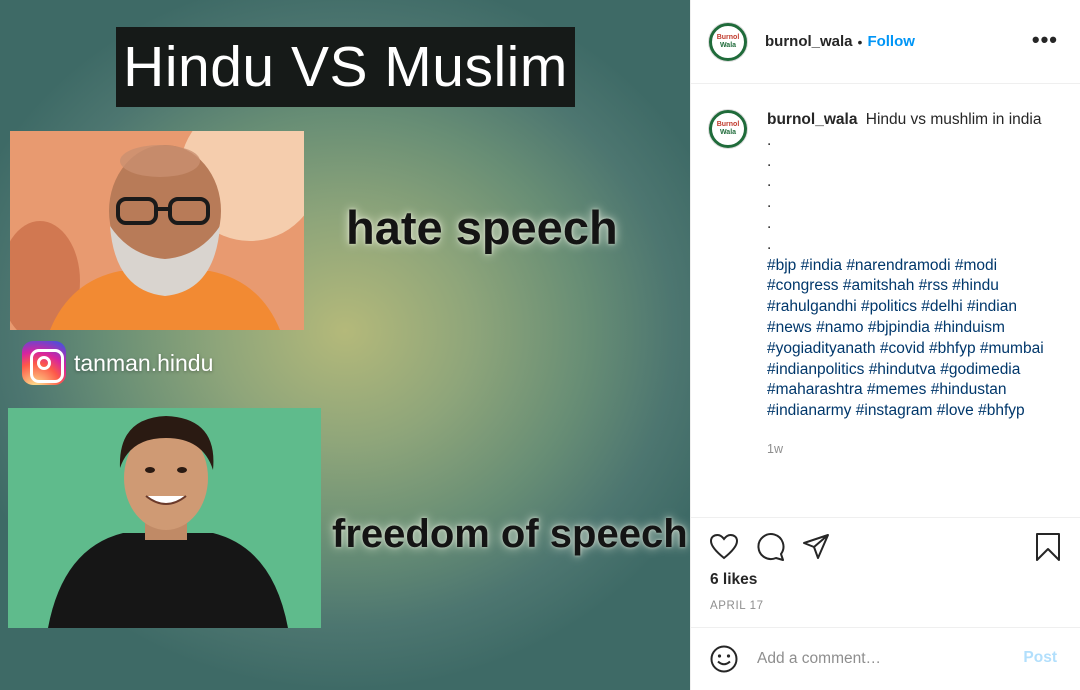 This screenshot has height=690, width=1080. I want to click on meme-title: Hindu VS Muslim, so click(345, 67).